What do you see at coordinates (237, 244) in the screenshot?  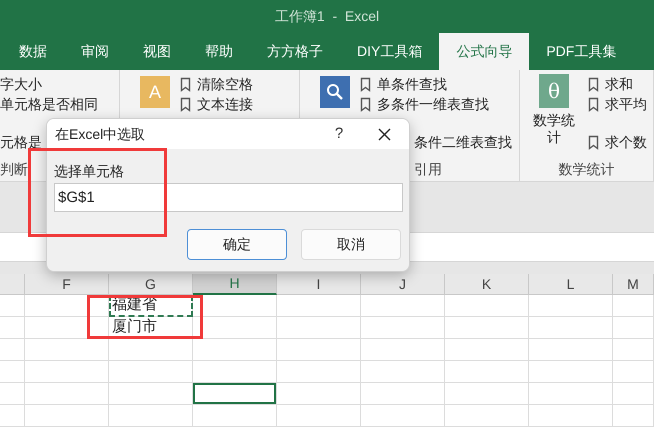 I see `dialog-button: 确定` at bounding box center [237, 244].